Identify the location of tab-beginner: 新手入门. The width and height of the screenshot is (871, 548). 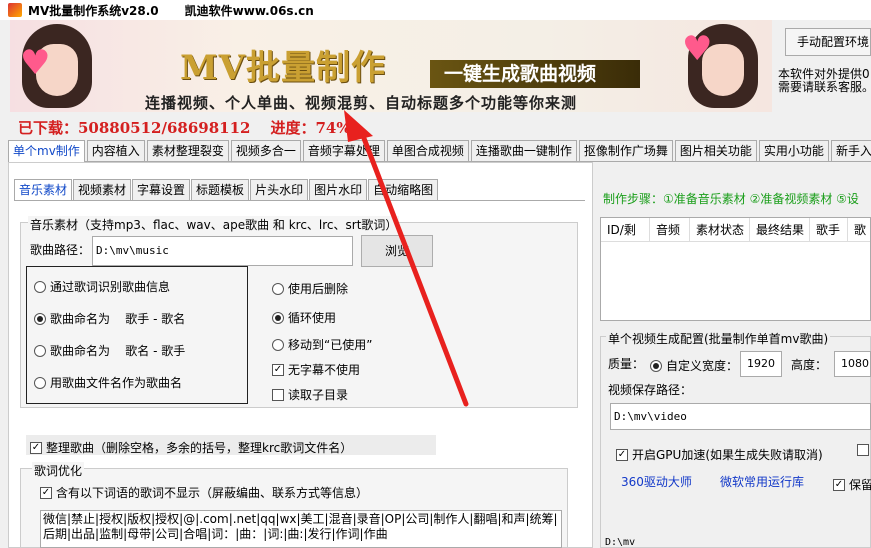
(850, 150).